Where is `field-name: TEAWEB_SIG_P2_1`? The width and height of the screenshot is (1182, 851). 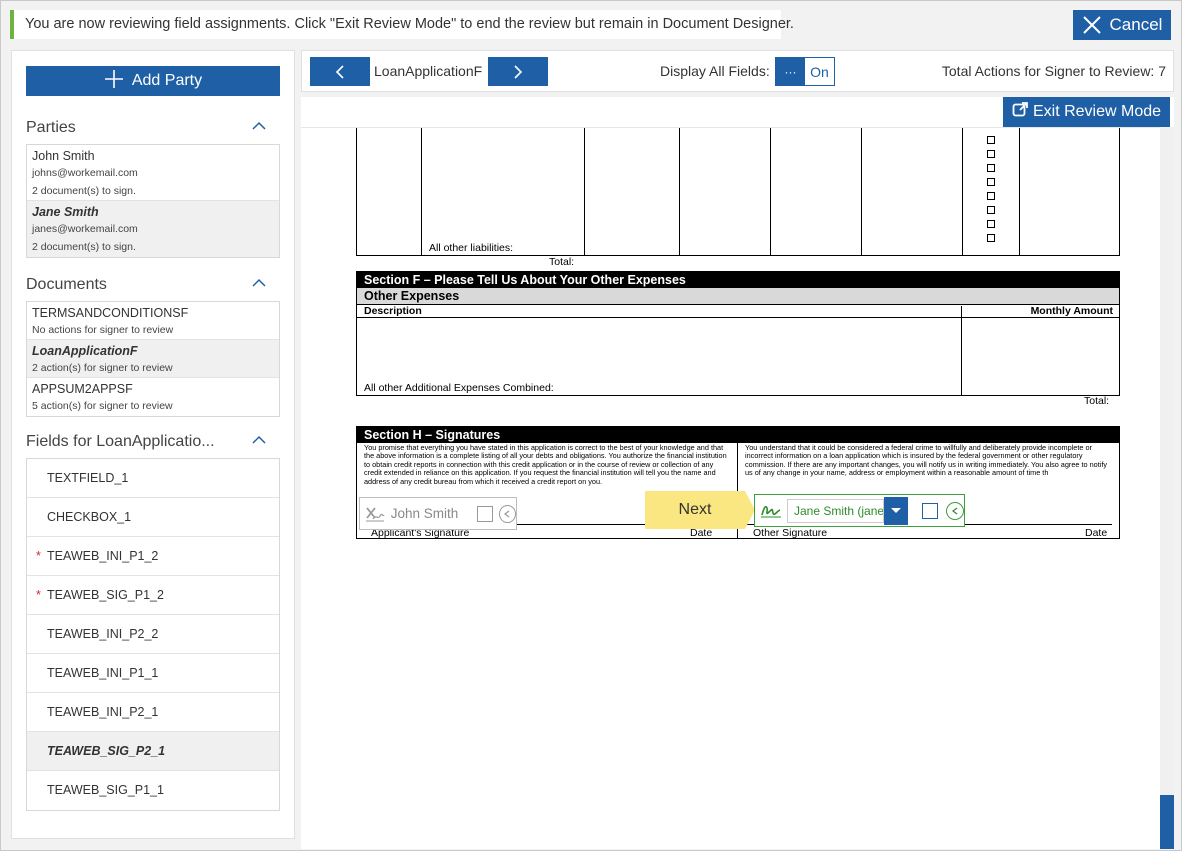
field-name: TEAWEB_SIG_P2_1 is located at coordinates (106, 751).